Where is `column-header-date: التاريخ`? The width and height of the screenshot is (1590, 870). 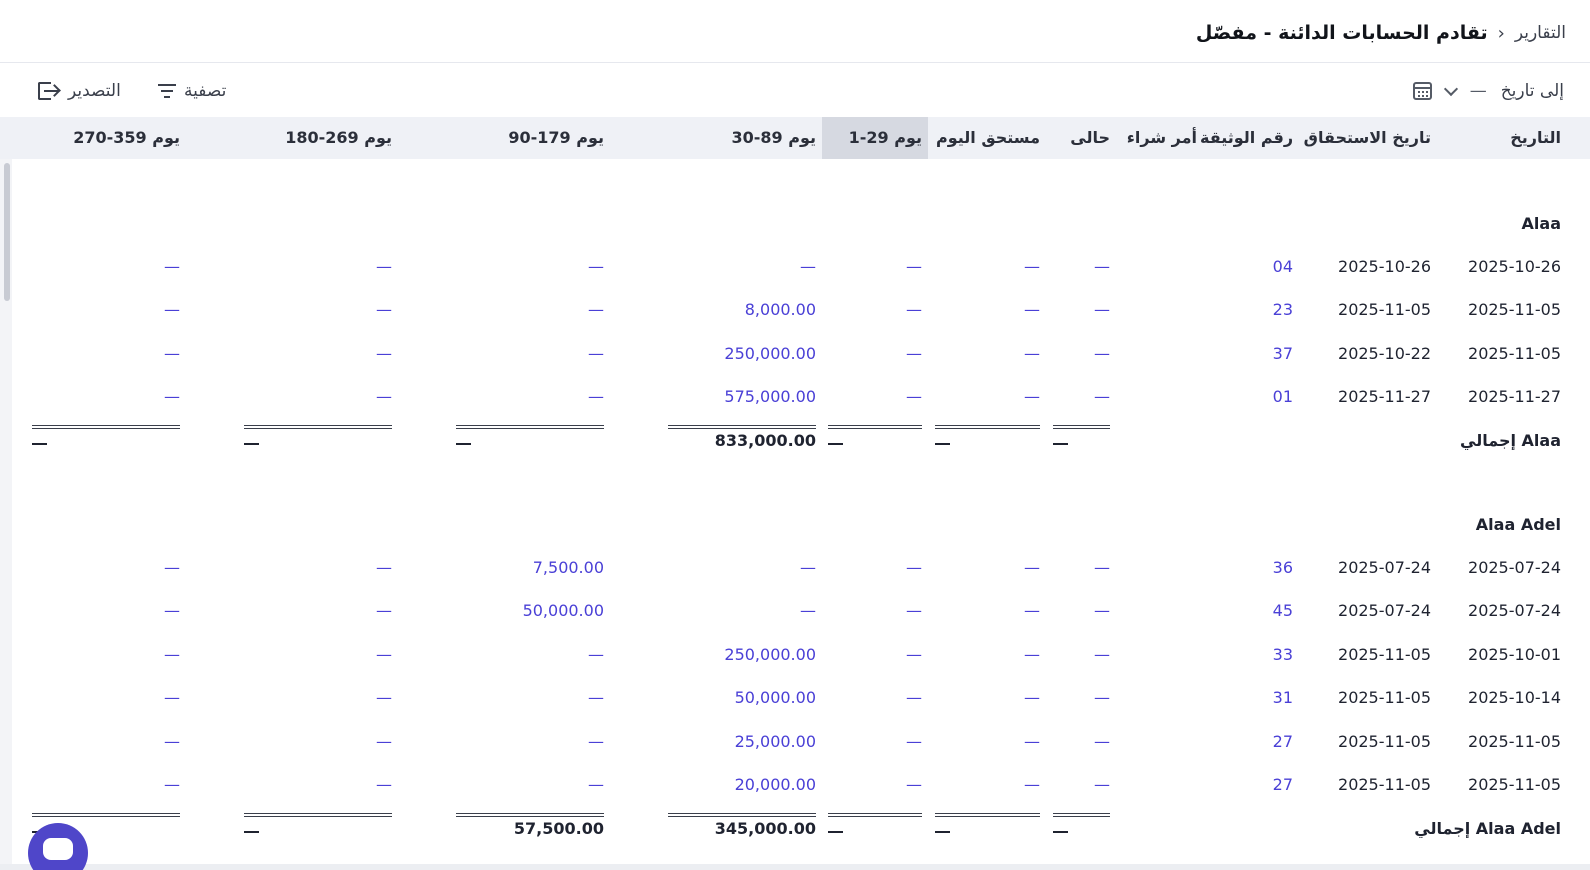 column-header-date: التاريخ is located at coordinates (1515, 138).